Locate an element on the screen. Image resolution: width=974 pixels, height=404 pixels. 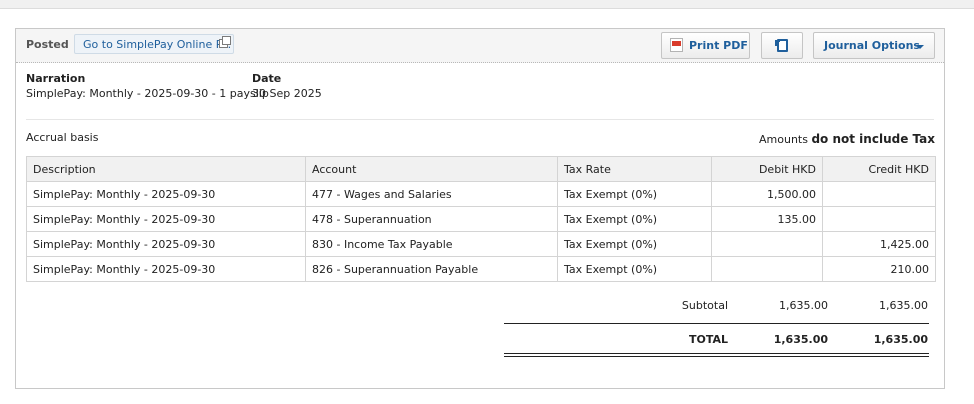
total-label: TOTAL is located at coordinates (708, 339).